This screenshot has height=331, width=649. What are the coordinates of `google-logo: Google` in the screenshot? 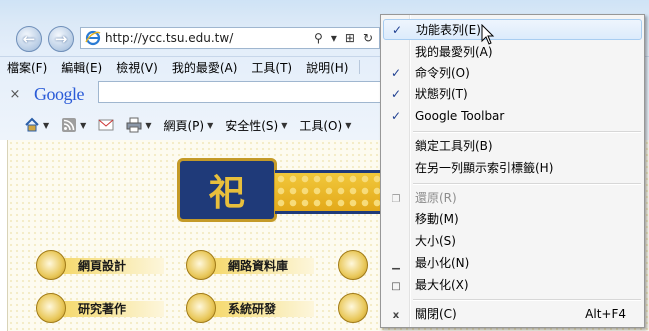 It's located at (59, 93).